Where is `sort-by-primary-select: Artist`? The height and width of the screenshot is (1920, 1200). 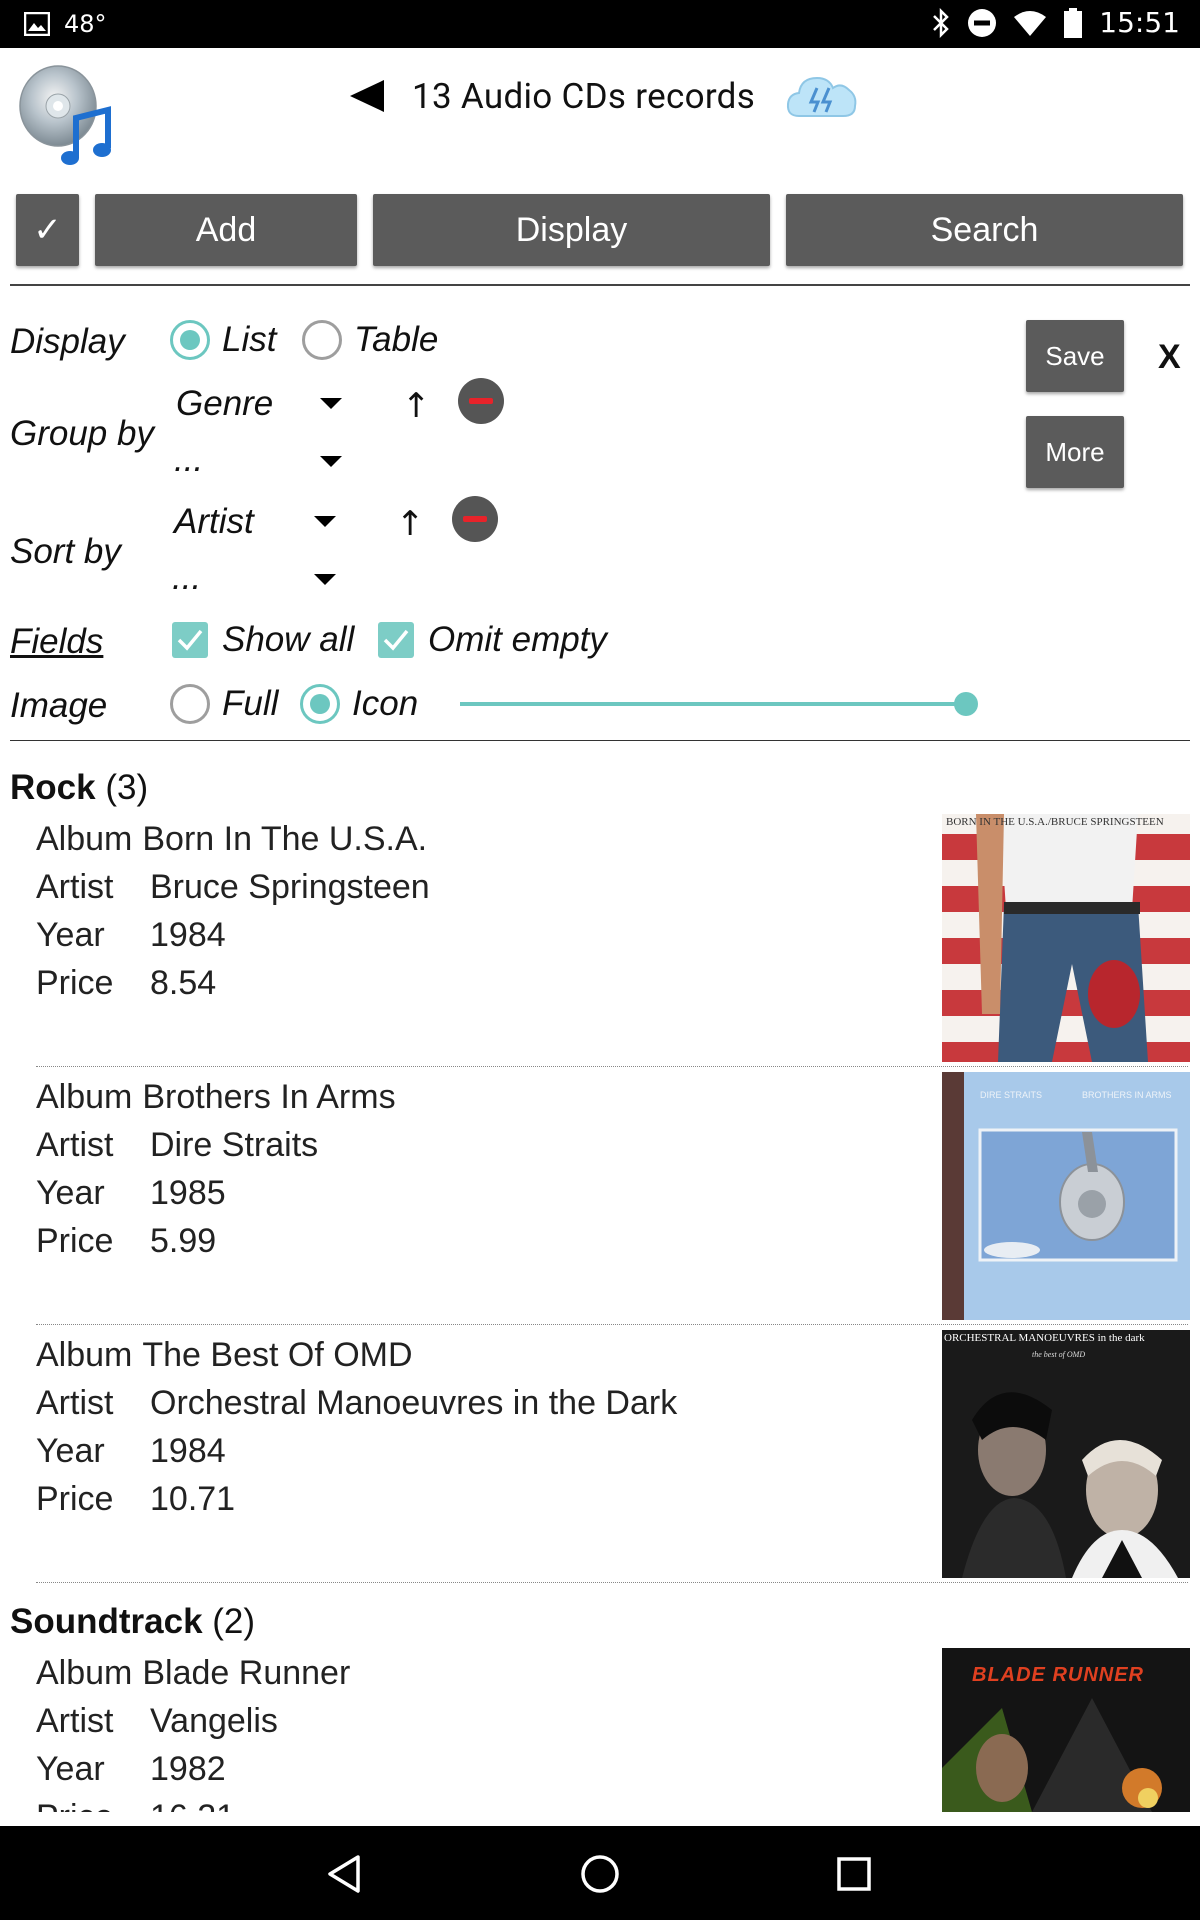 sort-by-primary-select: Artist is located at coordinates (214, 522).